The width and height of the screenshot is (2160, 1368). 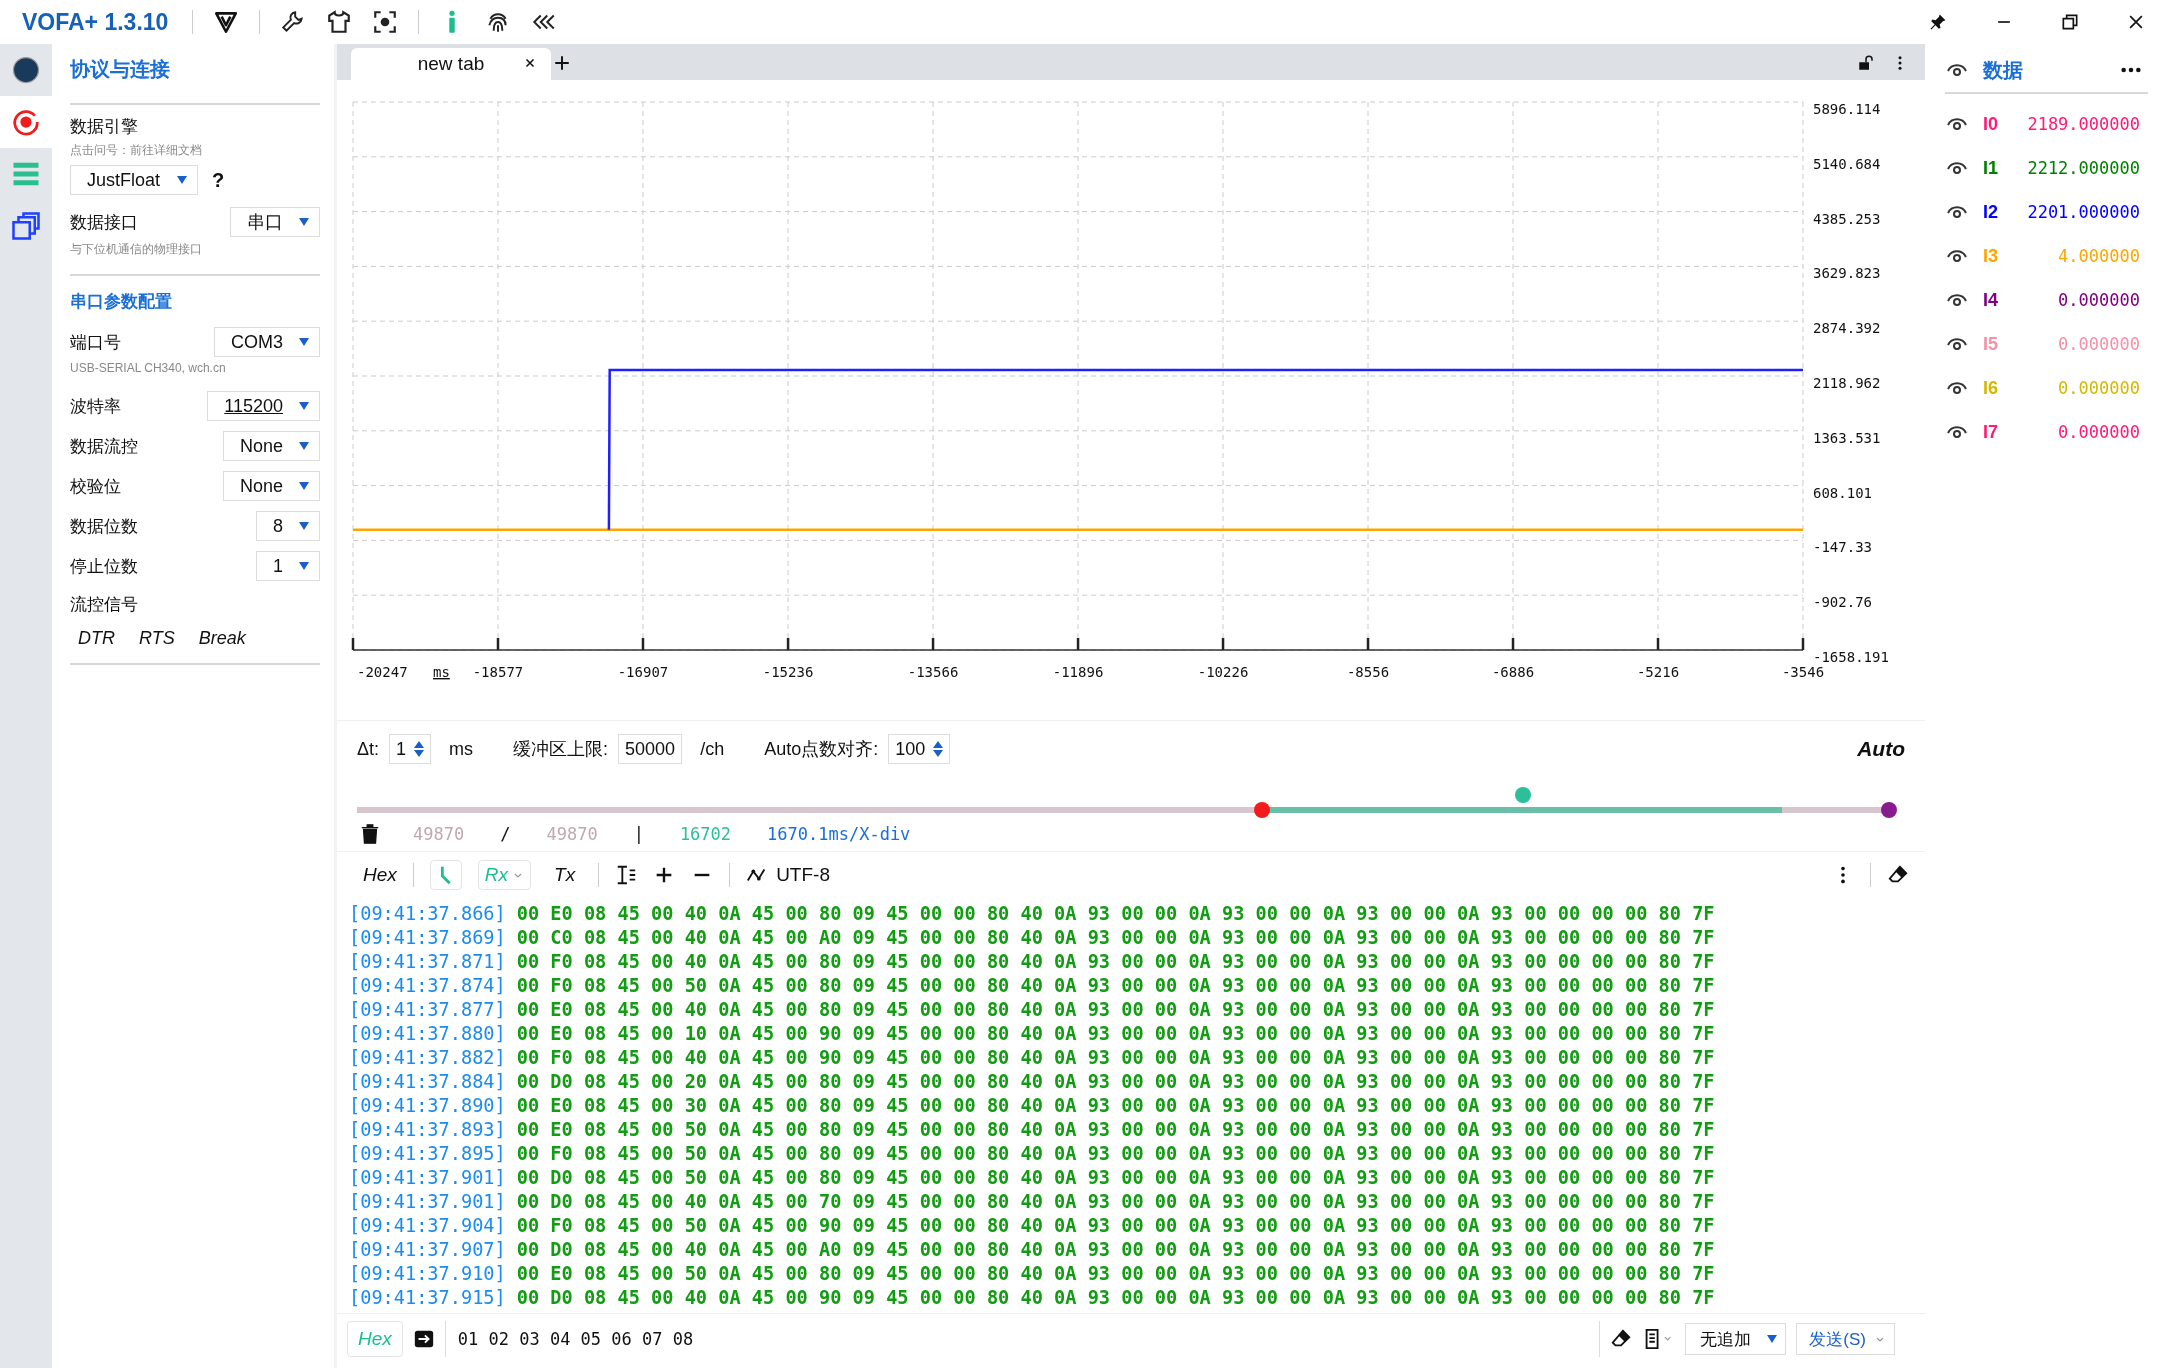 I want to click on log-bytes: 00 F0 08 45 00 50 0A 45 00 90 09 45 00 00 80 40 0A 93 00 00 0A 93 00 00 0A 93 00 00 0A 93 00 00 00 00 80 7F, so click(x=1115, y=1226).